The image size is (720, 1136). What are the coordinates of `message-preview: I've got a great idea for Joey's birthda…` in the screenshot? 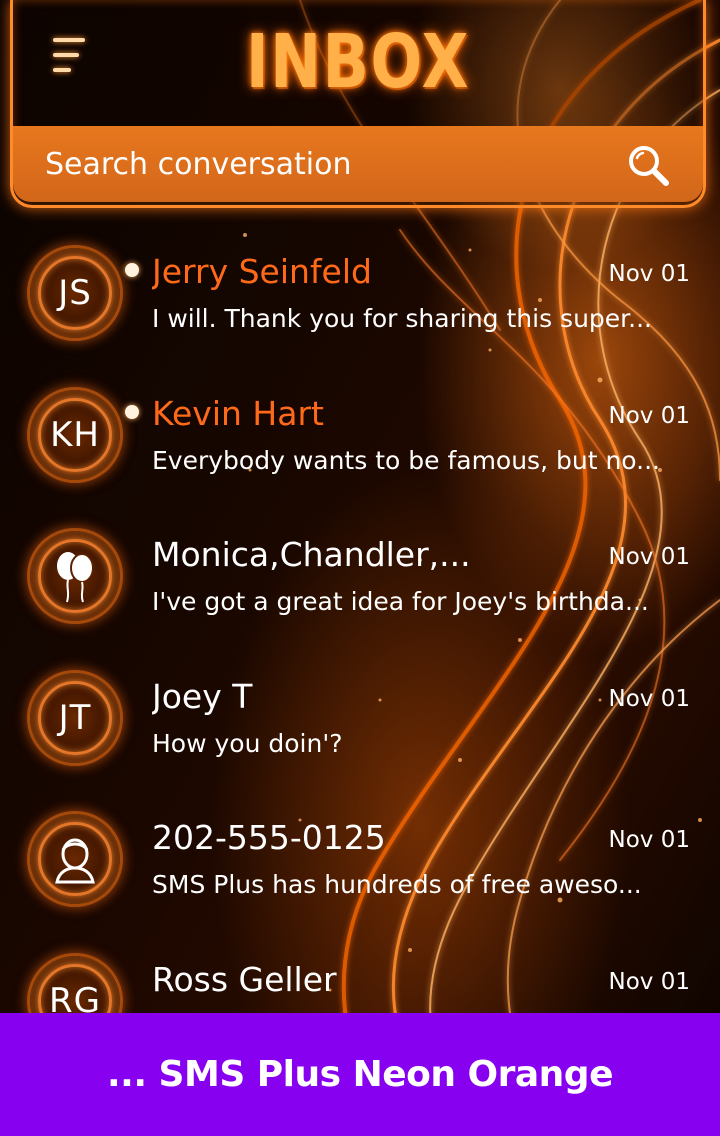 It's located at (400, 601).